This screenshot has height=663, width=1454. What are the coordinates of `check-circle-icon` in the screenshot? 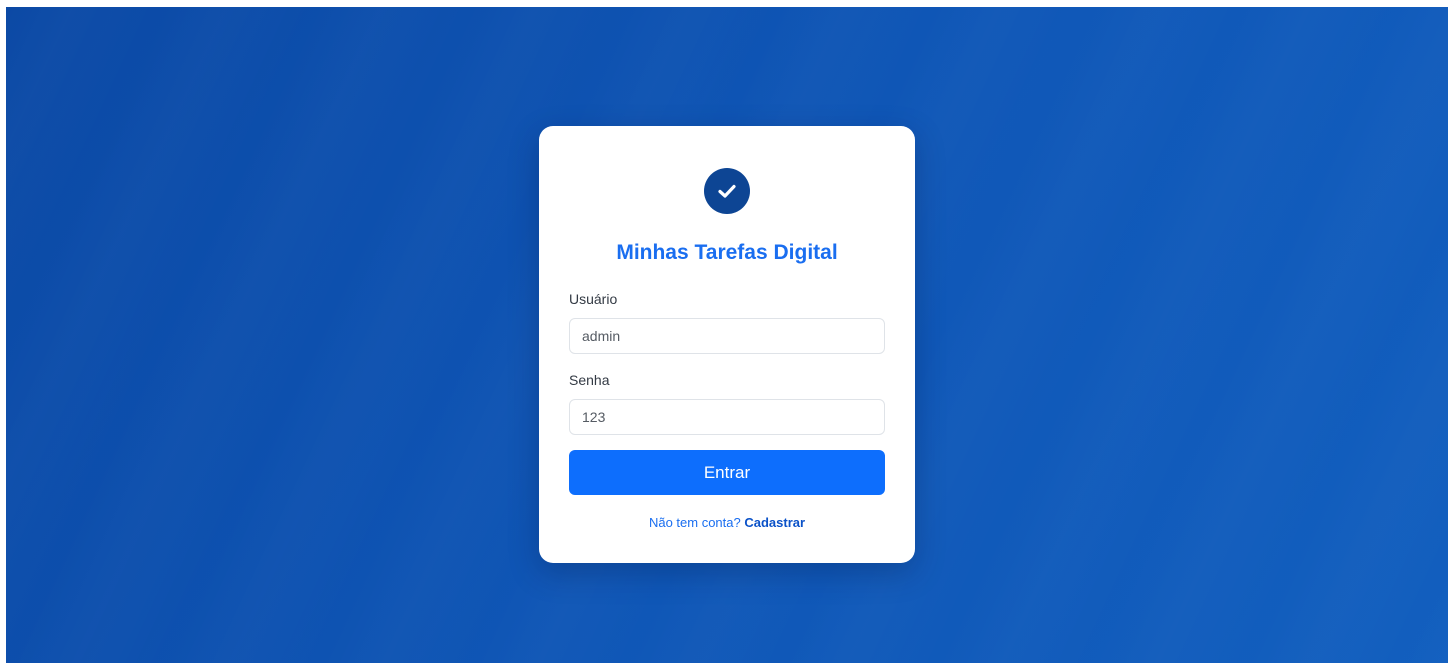 It's located at (727, 191).